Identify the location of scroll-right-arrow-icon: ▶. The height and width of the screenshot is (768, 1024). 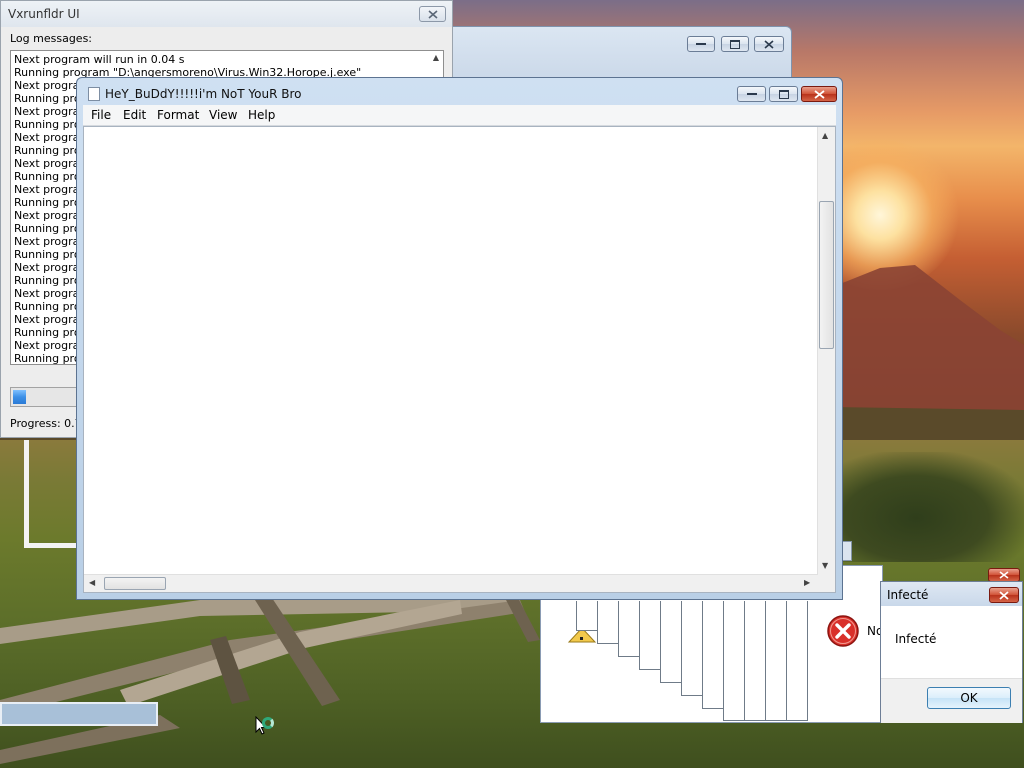
(807, 582).